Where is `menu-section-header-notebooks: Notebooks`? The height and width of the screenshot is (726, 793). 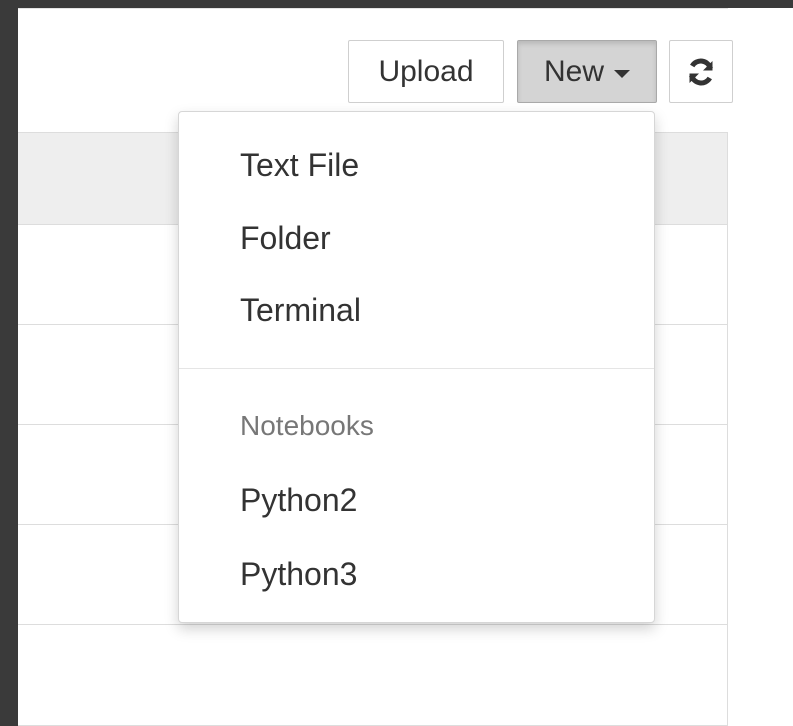
menu-section-header-notebooks: Notebooks is located at coordinates (307, 425).